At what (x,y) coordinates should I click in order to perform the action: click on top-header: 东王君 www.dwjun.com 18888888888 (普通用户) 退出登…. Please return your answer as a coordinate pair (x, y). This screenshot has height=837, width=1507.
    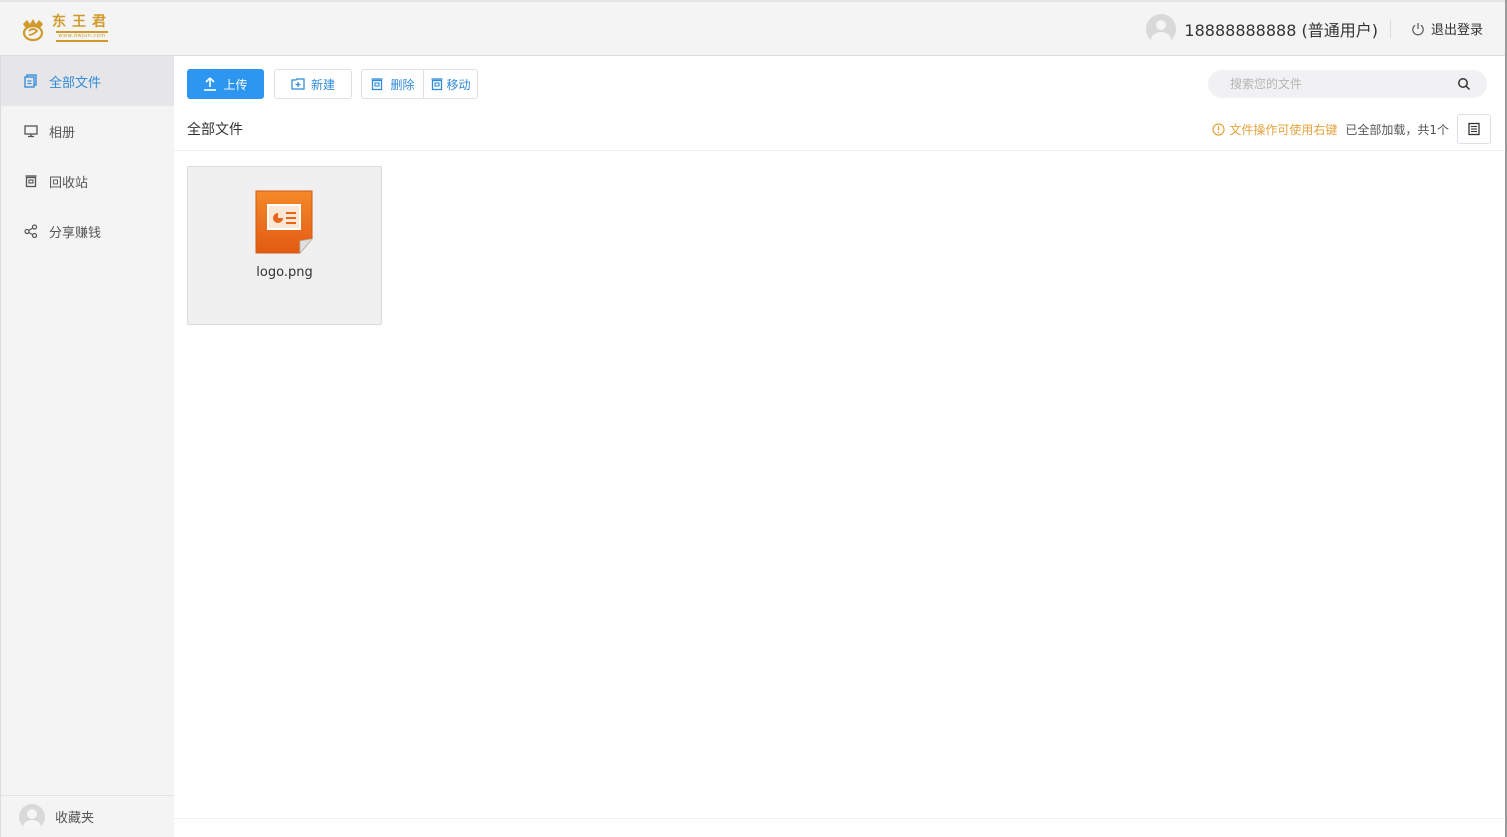
    Looking at the image, I should click on (753, 28).